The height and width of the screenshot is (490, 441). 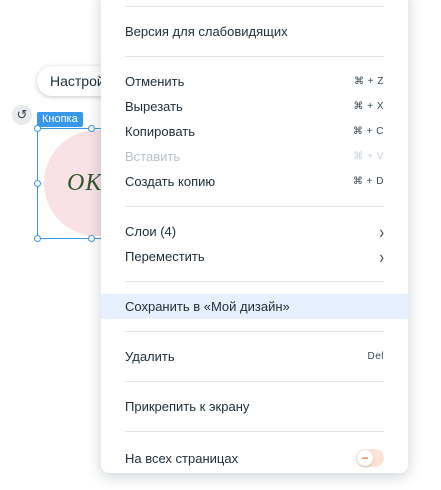 I want to click on menu-item-copy: Копировать ⌘ + C, so click(x=254, y=131).